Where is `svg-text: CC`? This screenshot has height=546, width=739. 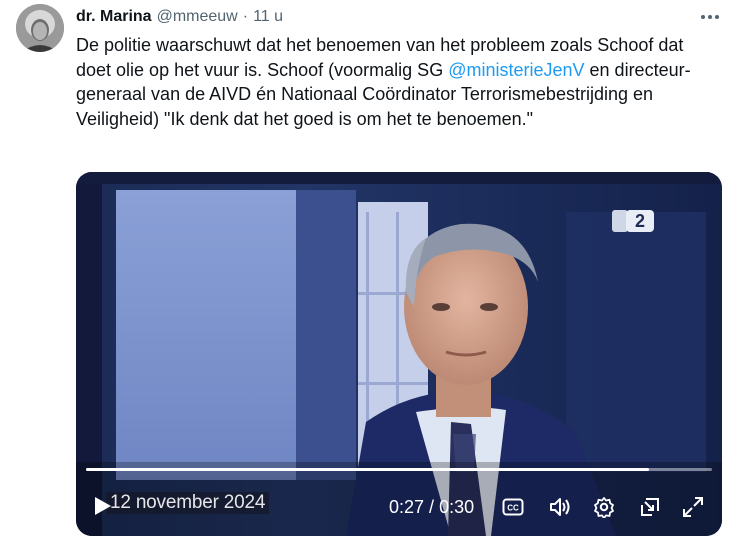
svg-text: CC is located at coordinates (513, 508).